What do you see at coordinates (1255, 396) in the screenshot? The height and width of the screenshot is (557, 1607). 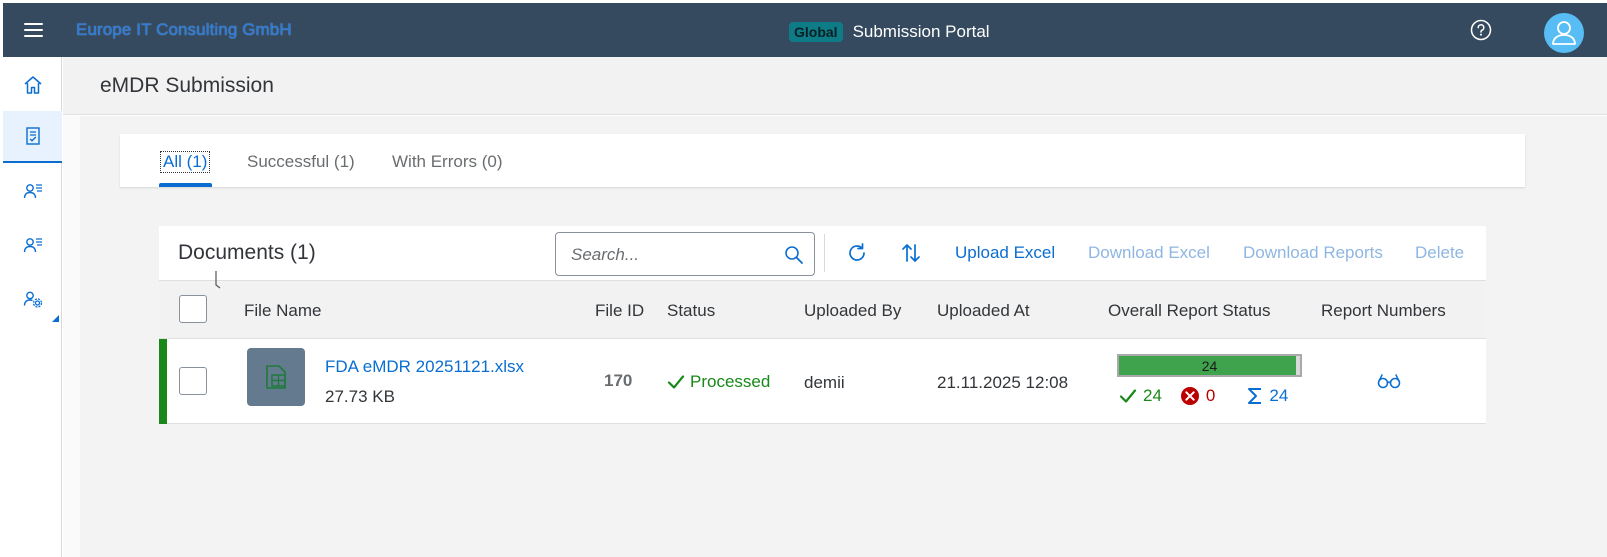 I see `sigma-icon` at bounding box center [1255, 396].